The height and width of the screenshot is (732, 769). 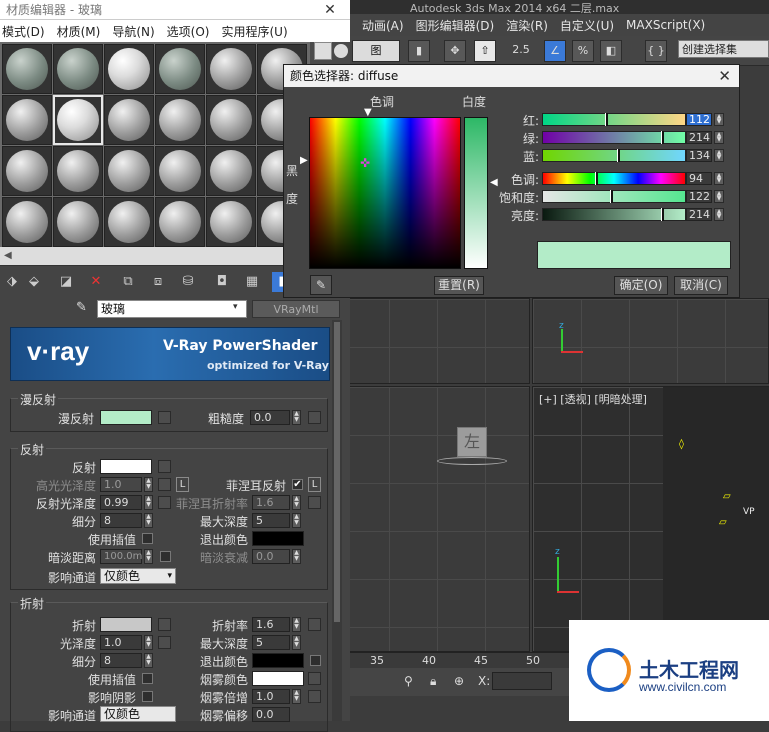 What do you see at coordinates (235, 307) in the screenshot?
I see `chevron-down-icon: ▾` at bounding box center [235, 307].